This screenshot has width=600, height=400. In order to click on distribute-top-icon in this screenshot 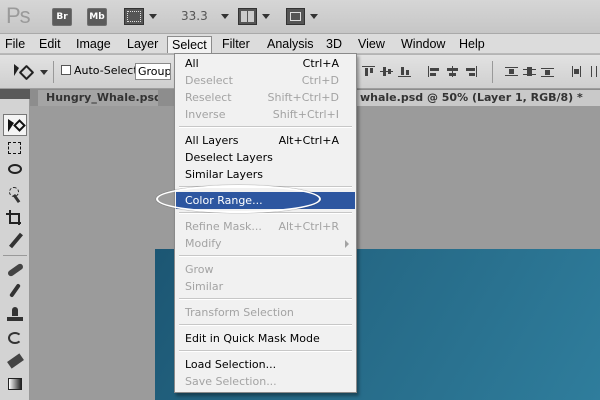, I will do `click(511, 71)`.